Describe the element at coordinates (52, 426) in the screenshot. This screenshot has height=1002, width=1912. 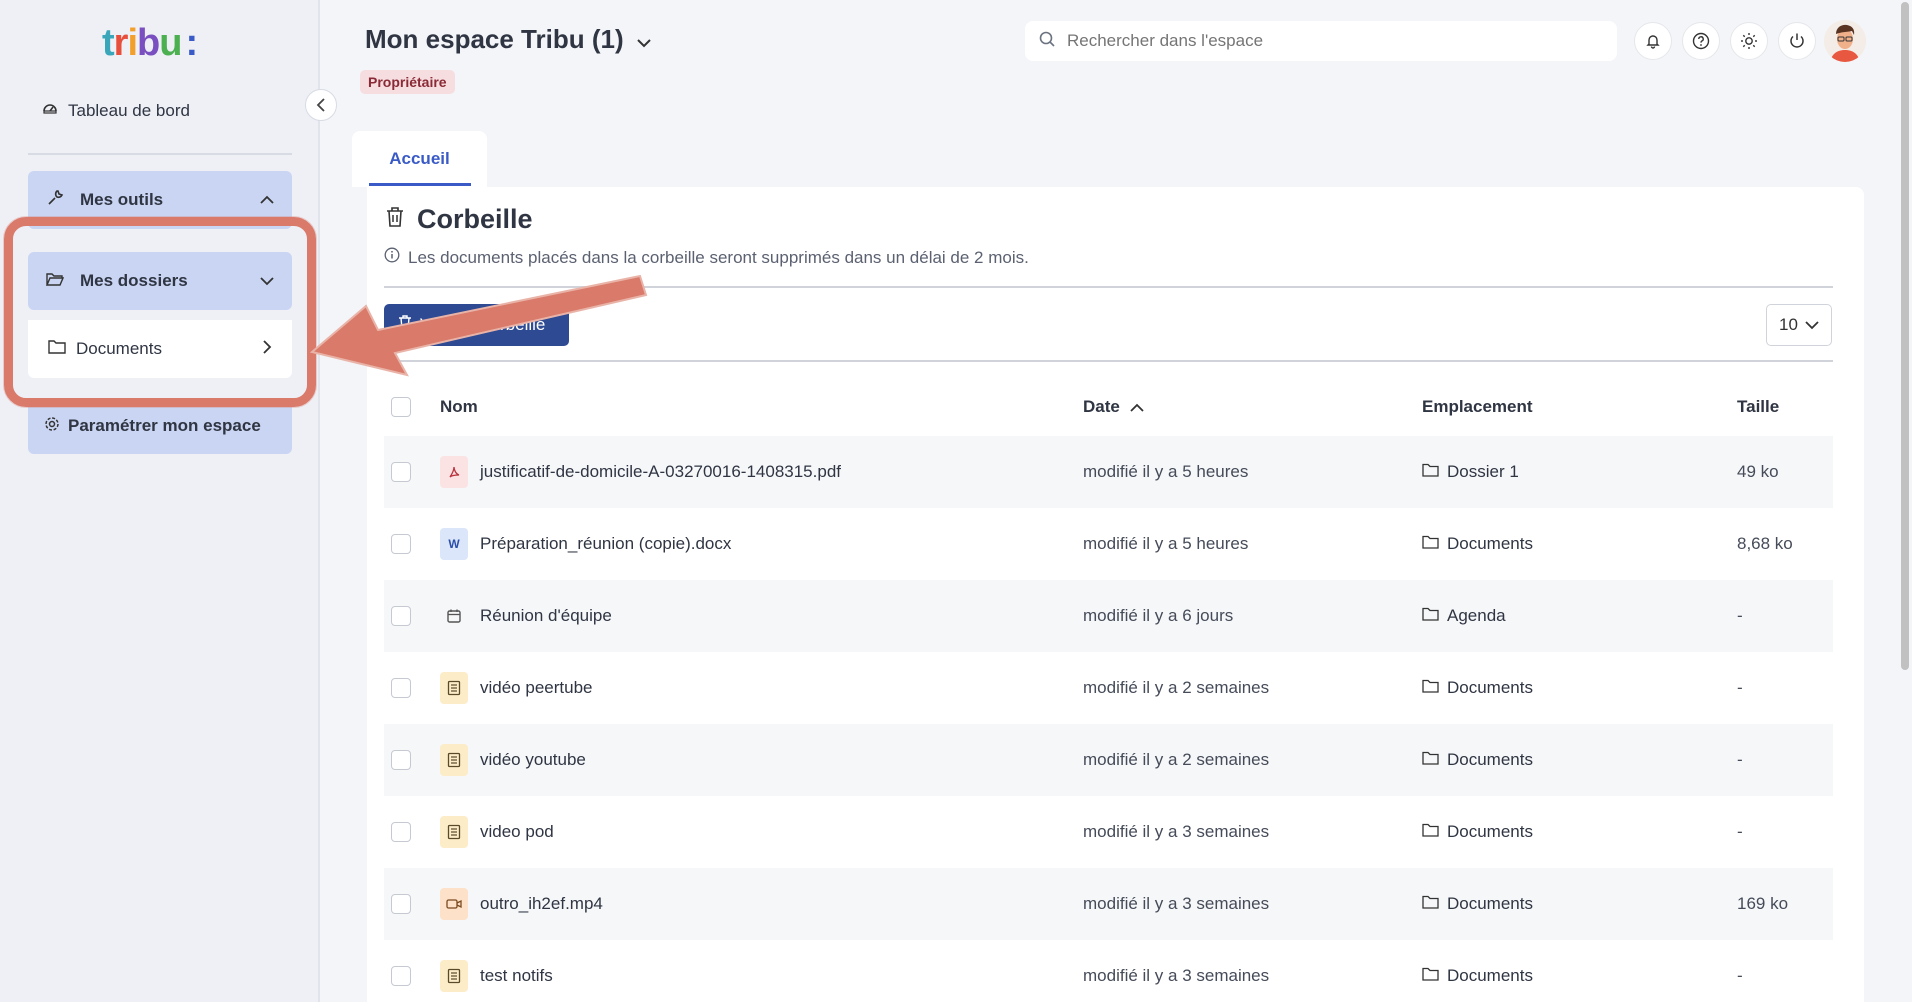
I see `gear-icon` at that location.